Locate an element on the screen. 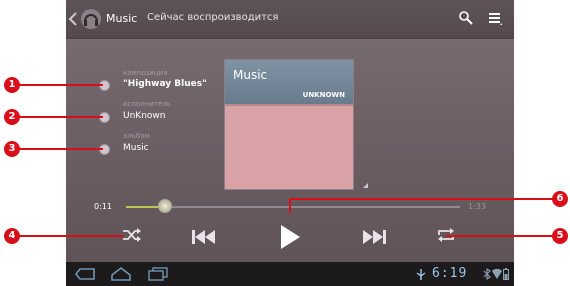 The width and height of the screenshot is (570, 286). callout-badge-4: 4 is located at coordinates (12, 236).